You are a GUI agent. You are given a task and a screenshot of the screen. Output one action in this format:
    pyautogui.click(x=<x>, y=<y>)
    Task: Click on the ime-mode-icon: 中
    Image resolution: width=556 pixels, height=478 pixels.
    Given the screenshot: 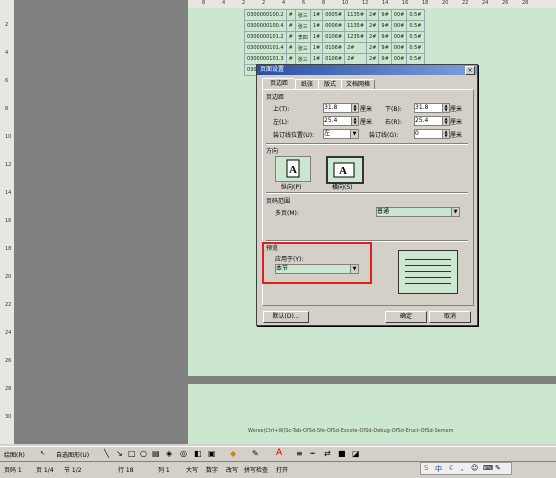 What is the action you would take?
    pyautogui.click(x=438, y=469)
    